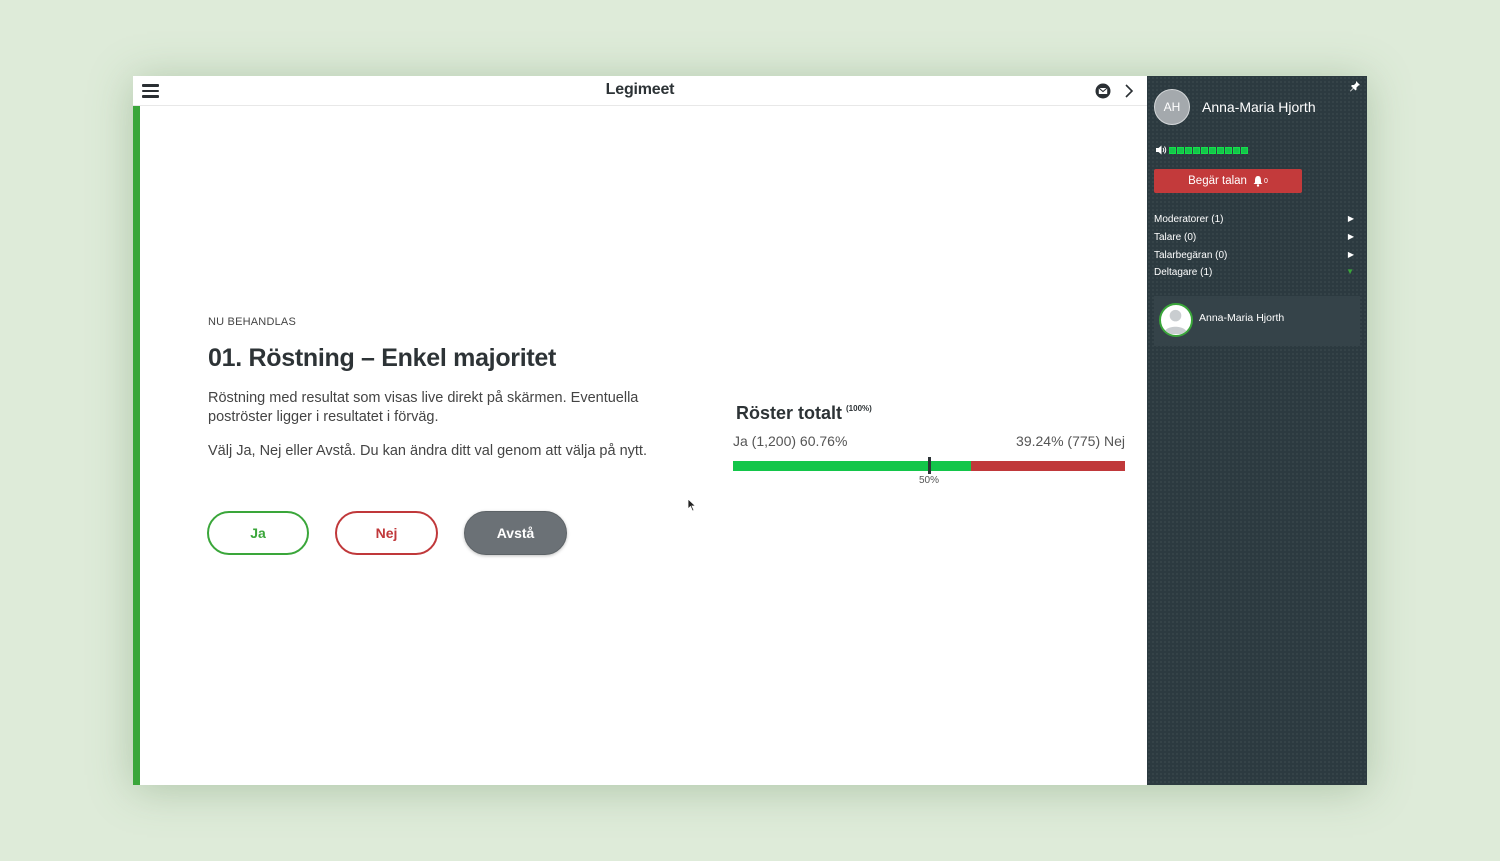 The image size is (1500, 861). I want to click on results-title: Röster totalt (100%), so click(804, 413).